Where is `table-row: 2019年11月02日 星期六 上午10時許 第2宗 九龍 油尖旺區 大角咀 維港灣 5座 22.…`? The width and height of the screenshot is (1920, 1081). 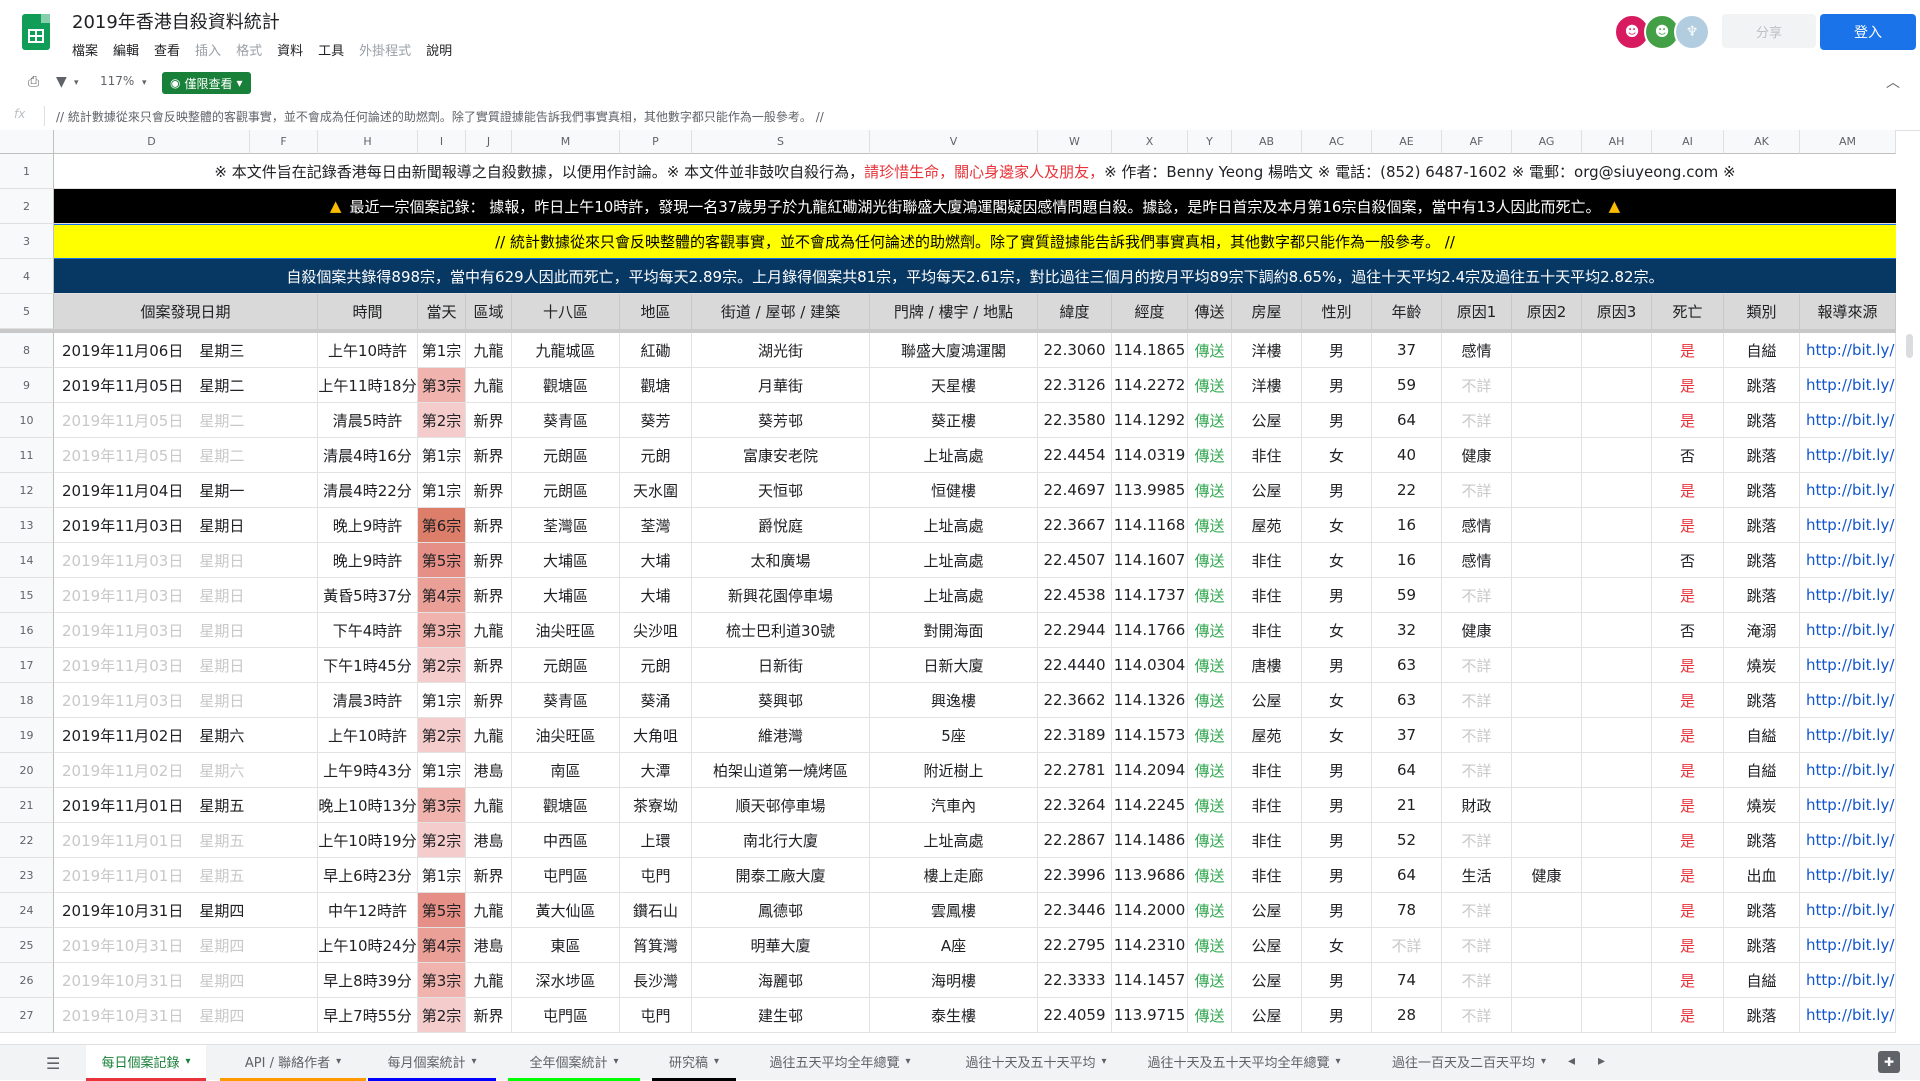
table-row: 2019年11月02日 星期六 上午10時許 第2宗 九龍 油尖旺區 大角咀 維港灣 5座 22.… is located at coordinates (975, 735).